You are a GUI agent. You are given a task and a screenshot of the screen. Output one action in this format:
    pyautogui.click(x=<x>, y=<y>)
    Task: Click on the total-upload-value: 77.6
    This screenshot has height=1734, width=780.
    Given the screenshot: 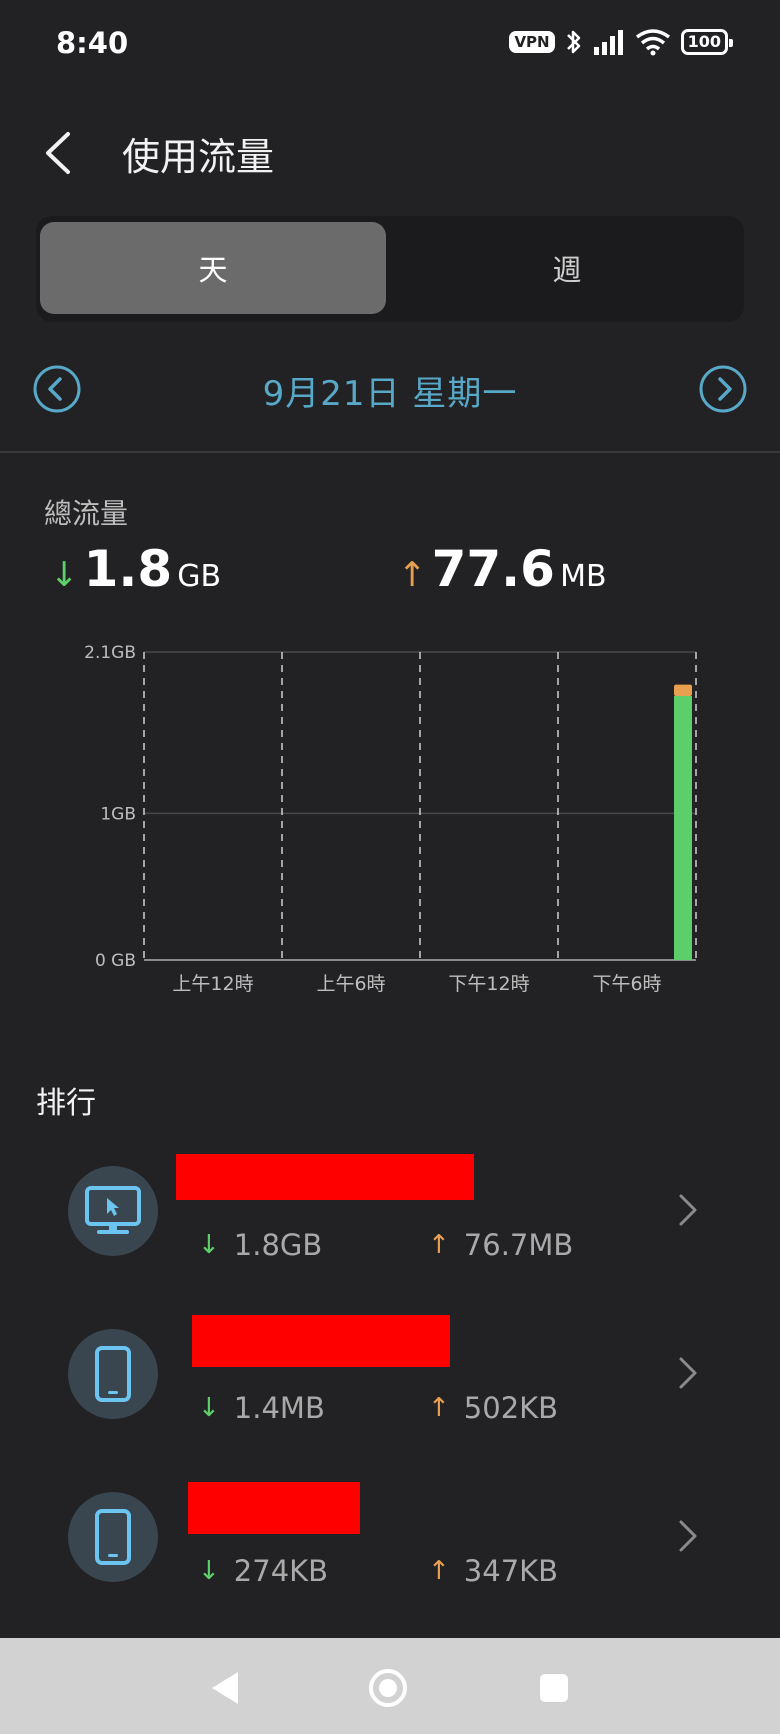 What is the action you would take?
    pyautogui.click(x=493, y=569)
    